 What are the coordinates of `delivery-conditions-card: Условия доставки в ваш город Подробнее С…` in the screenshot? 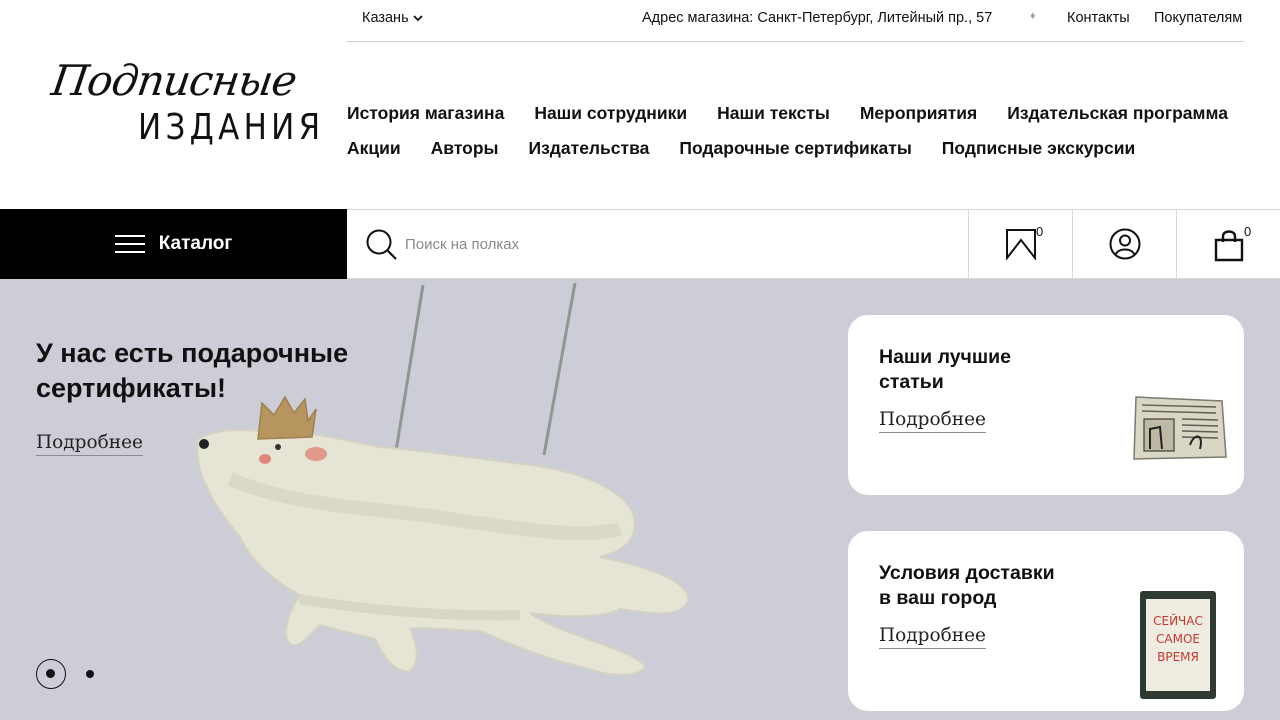 It's located at (1046, 621).